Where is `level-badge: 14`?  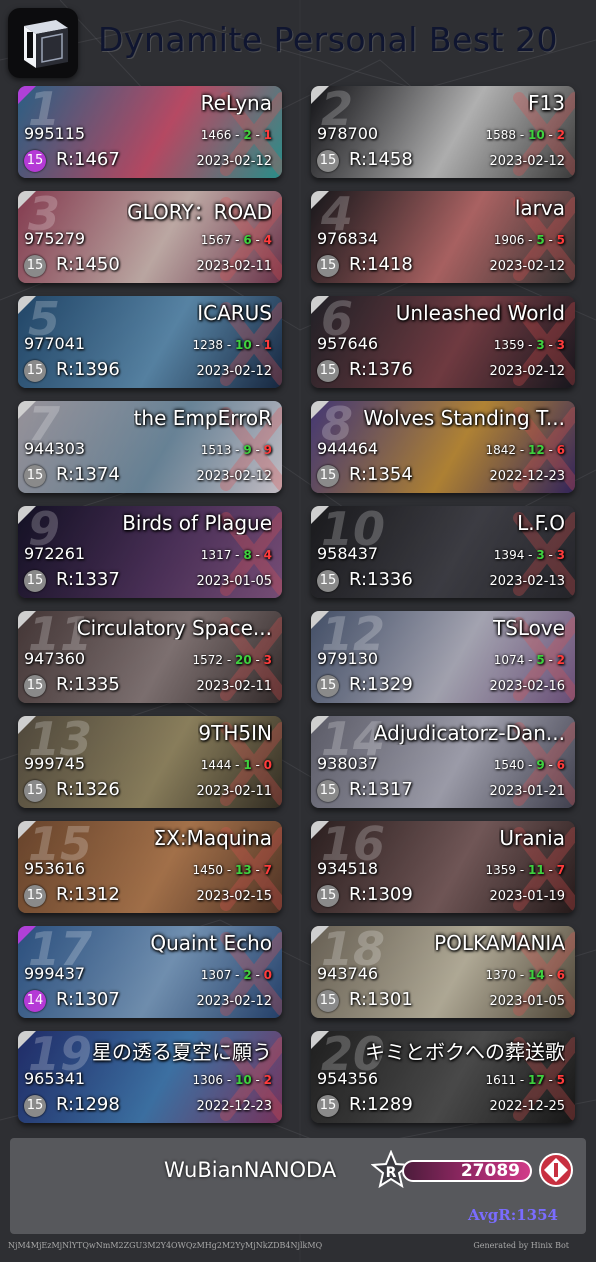
level-badge: 14 is located at coordinates (35, 1001).